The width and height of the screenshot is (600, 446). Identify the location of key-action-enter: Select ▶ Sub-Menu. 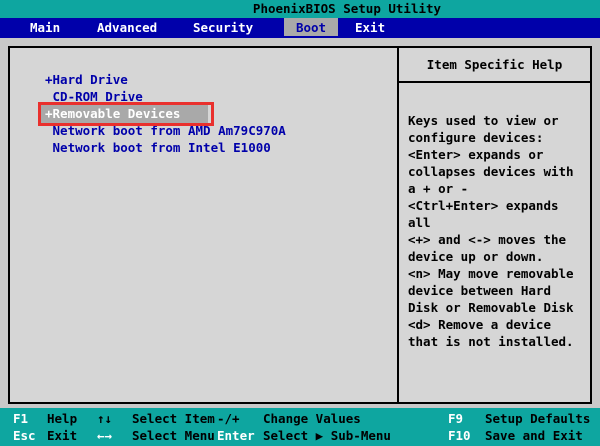
(327, 435).